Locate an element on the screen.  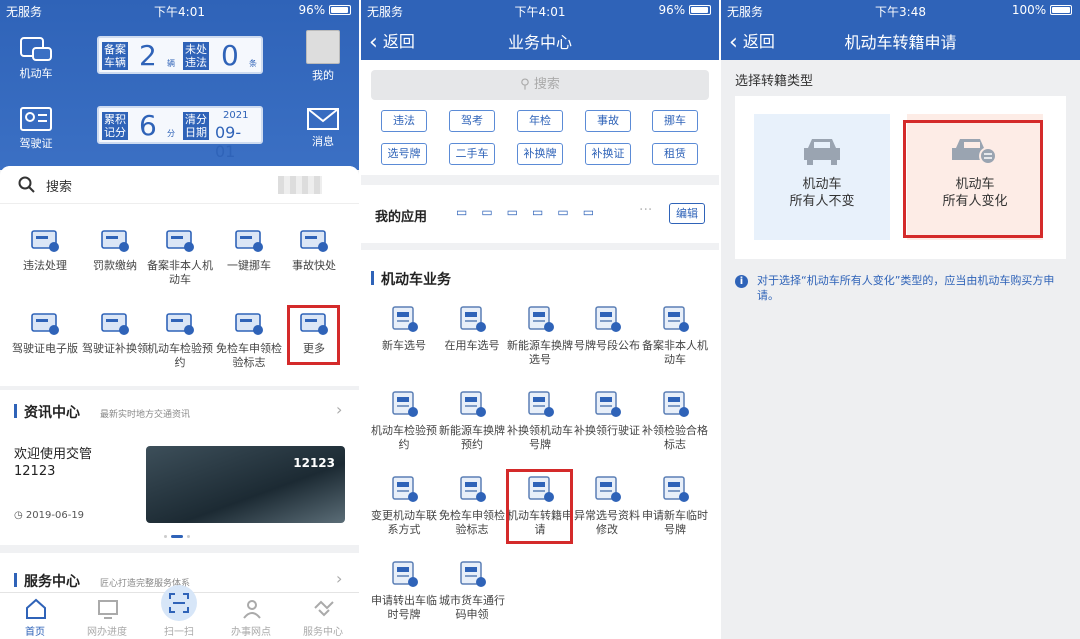
tile-label: 申请转出车临时号牌 is located at coordinates (404, 607).